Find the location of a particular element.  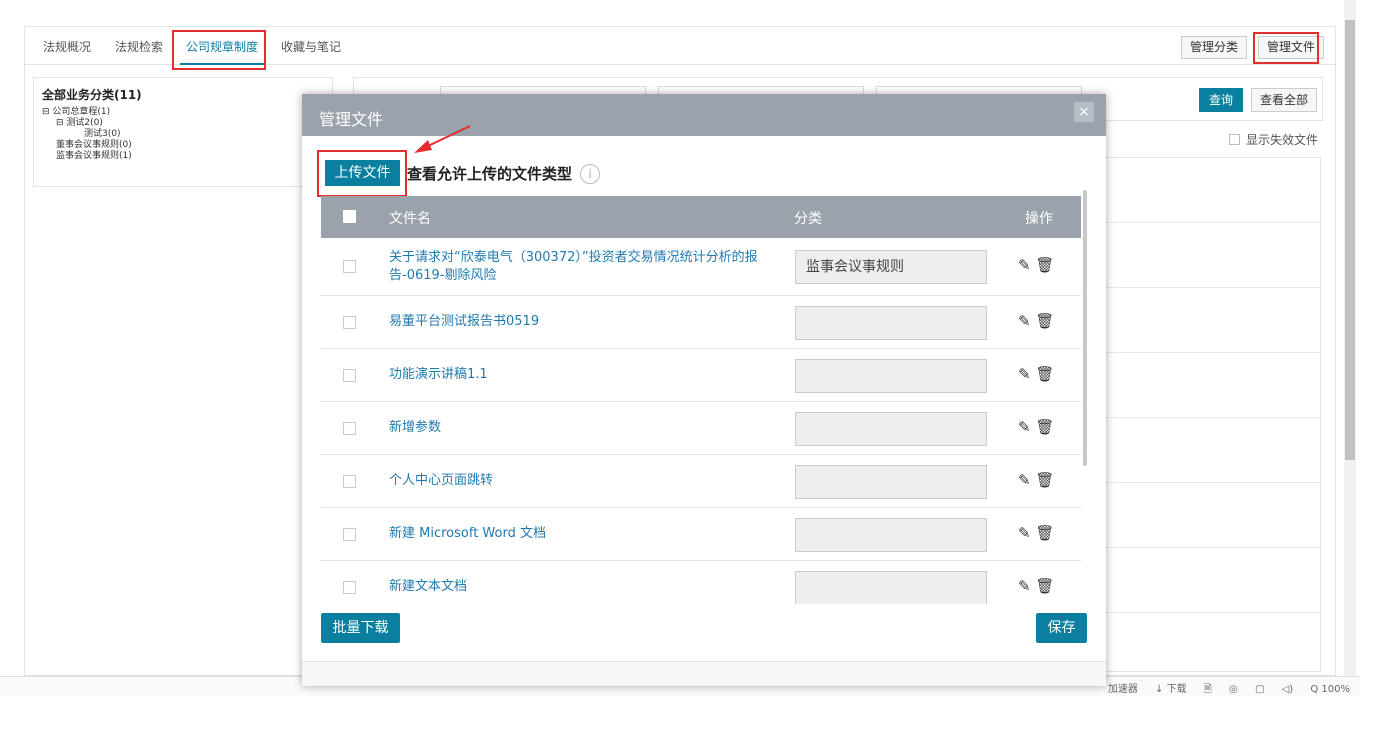

page-scrollbar is located at coordinates (1350, 338).